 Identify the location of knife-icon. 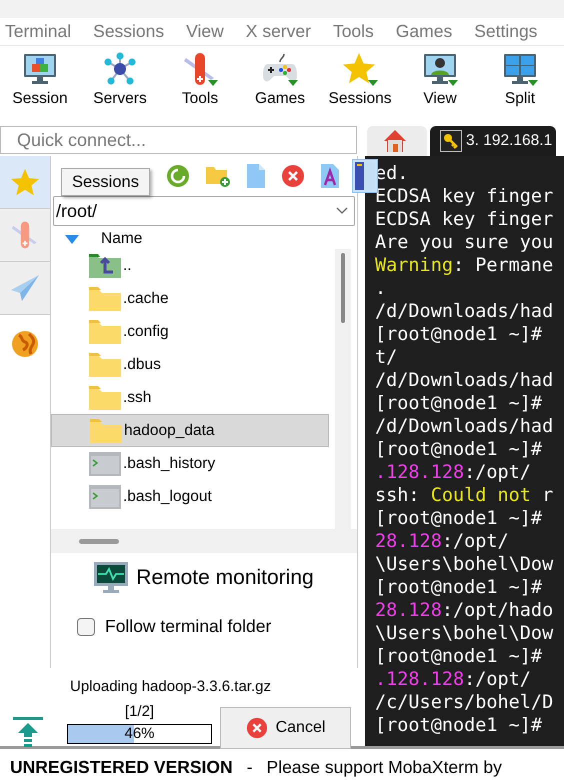
(200, 69).